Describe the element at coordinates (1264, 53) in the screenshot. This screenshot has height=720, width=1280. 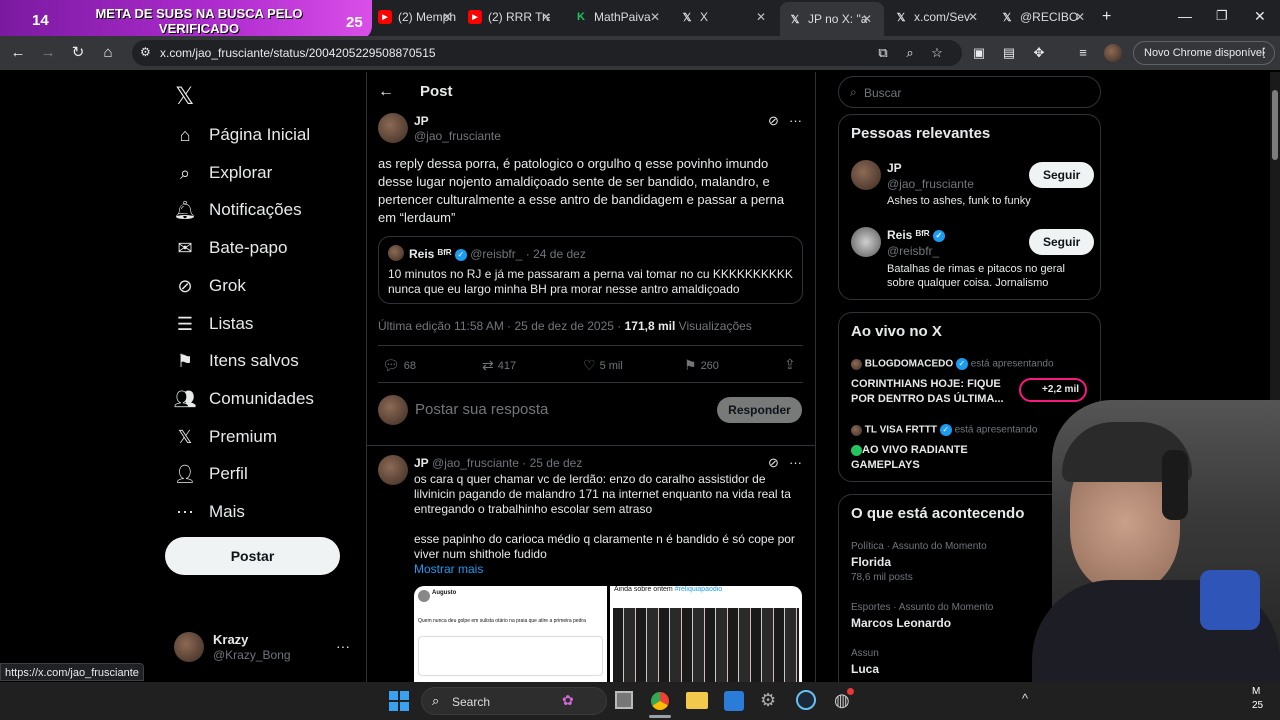
I see `menu-kebab-icon: ⋮` at that location.